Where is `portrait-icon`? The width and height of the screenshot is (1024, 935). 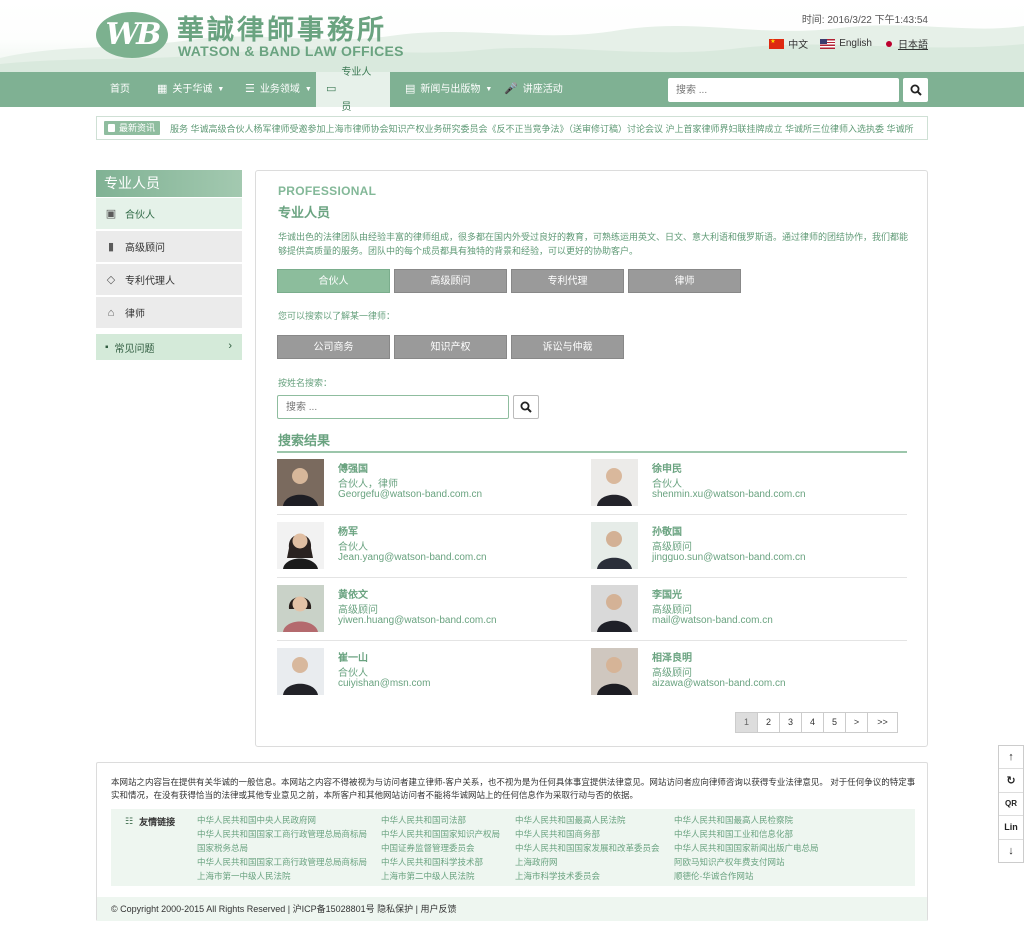 portrait-icon is located at coordinates (300, 671).